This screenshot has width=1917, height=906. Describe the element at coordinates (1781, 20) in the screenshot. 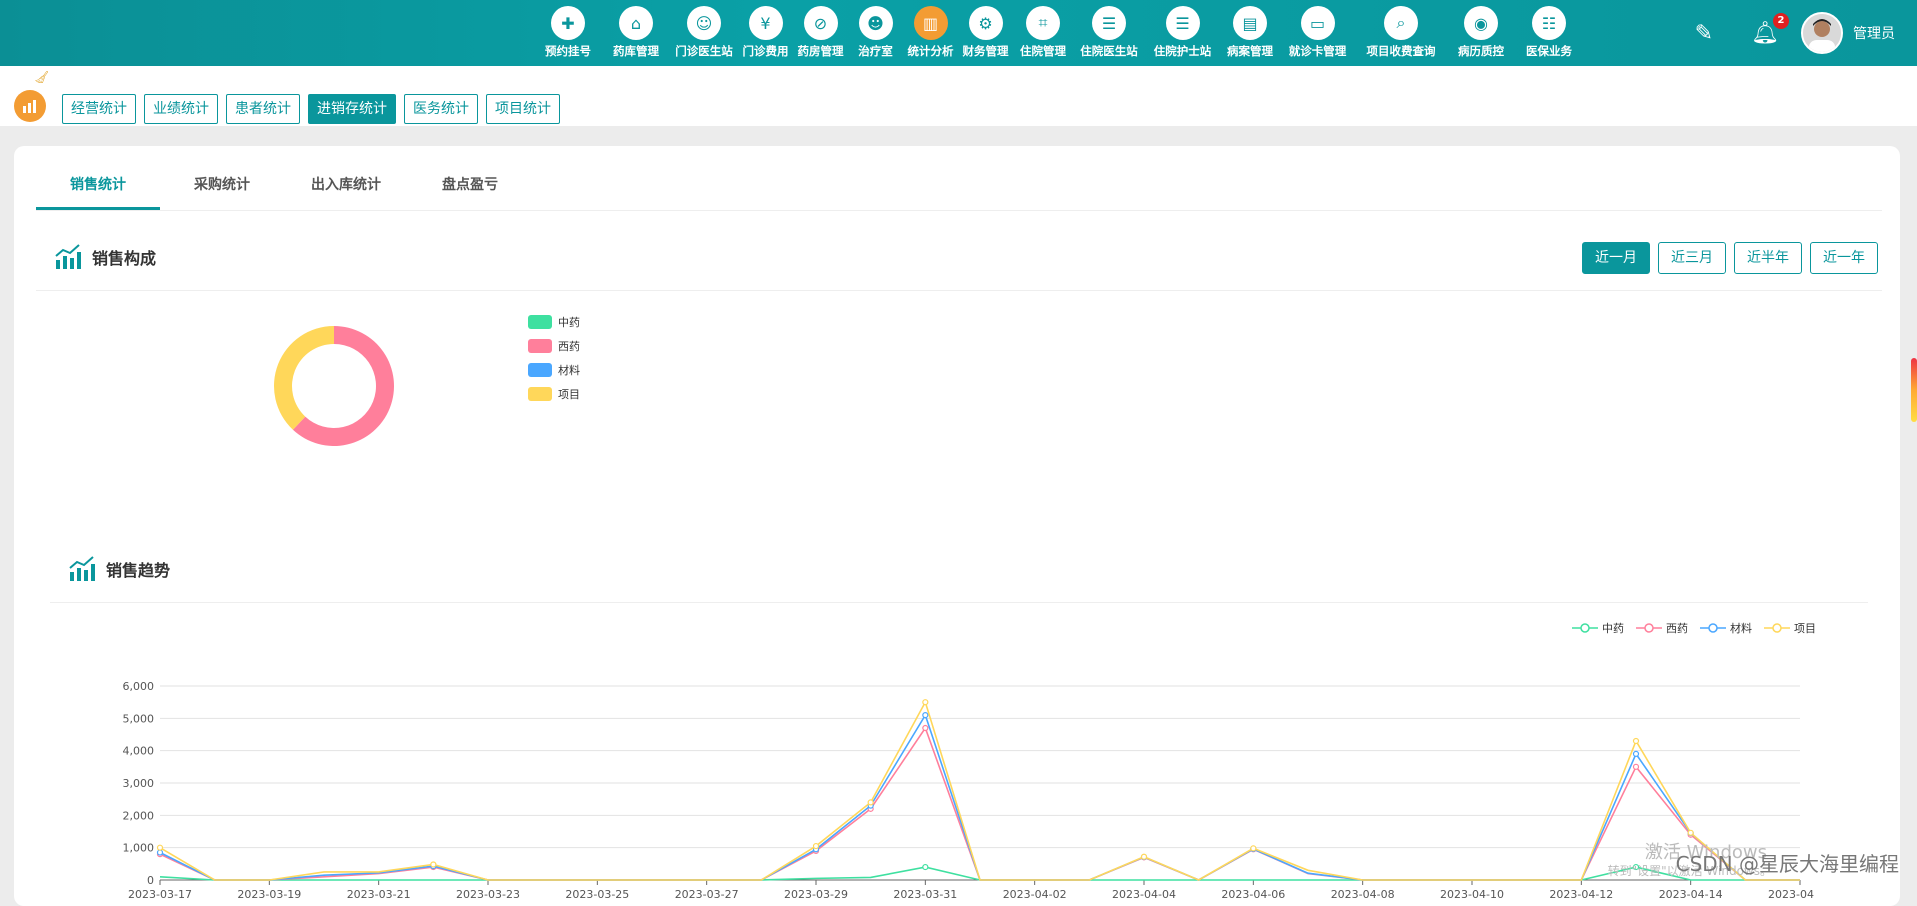

I see `notification-badge: 2` at that location.